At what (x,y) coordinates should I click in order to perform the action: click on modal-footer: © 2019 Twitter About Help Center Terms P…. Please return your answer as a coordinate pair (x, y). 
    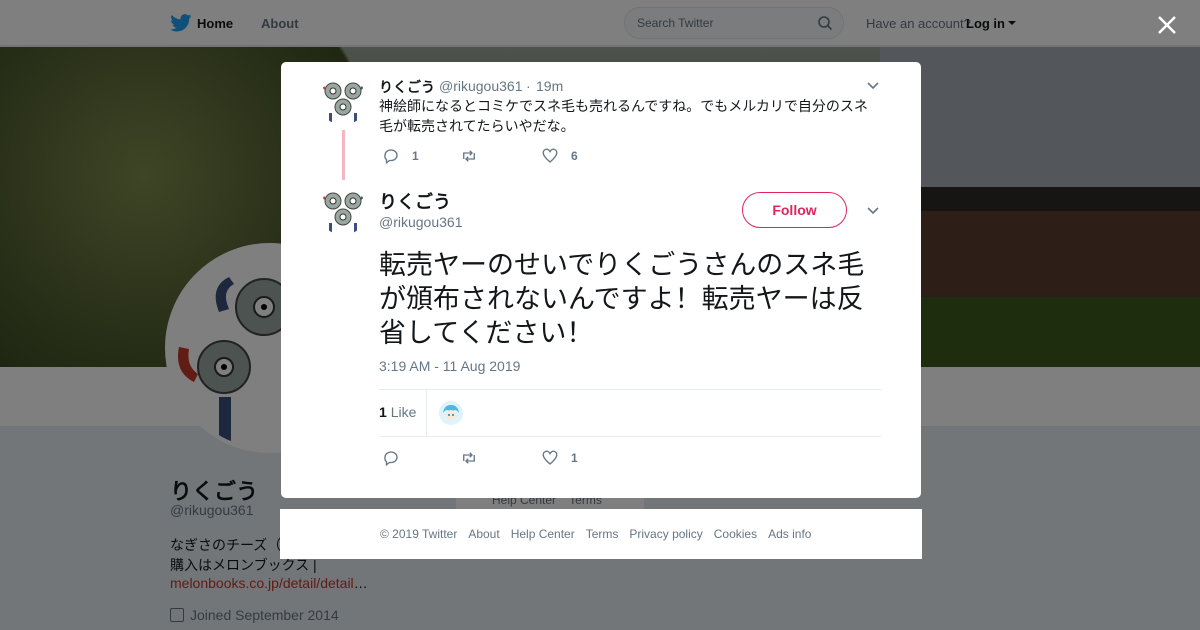
    Looking at the image, I should click on (601, 534).